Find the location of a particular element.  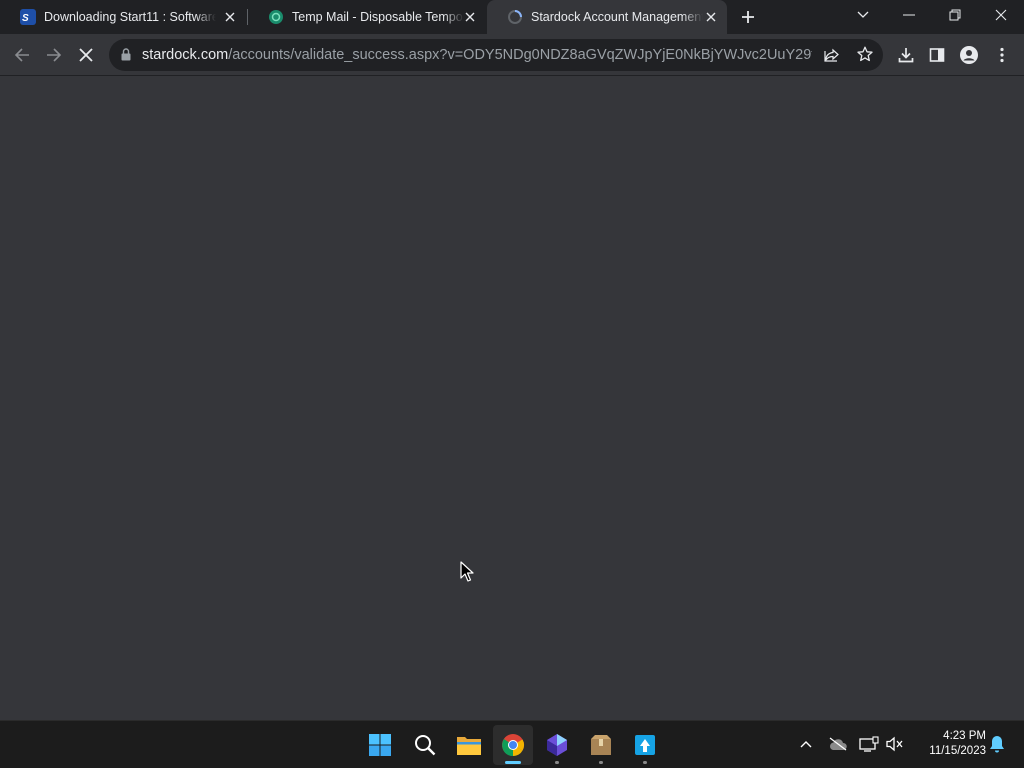

loading-icon is located at coordinates (515, 17).